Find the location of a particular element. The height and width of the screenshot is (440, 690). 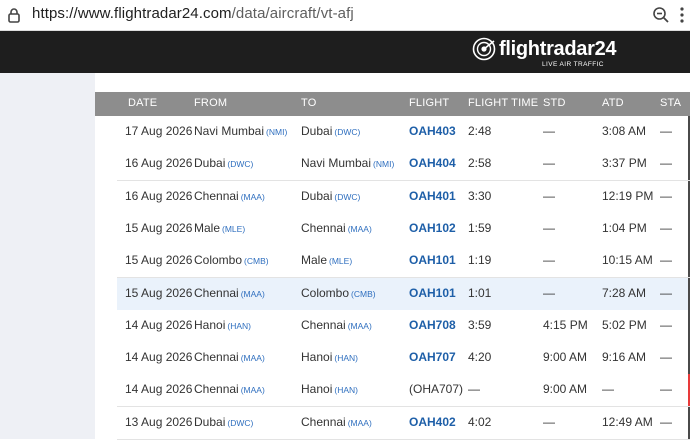

destination-city: Male is located at coordinates (314, 260).